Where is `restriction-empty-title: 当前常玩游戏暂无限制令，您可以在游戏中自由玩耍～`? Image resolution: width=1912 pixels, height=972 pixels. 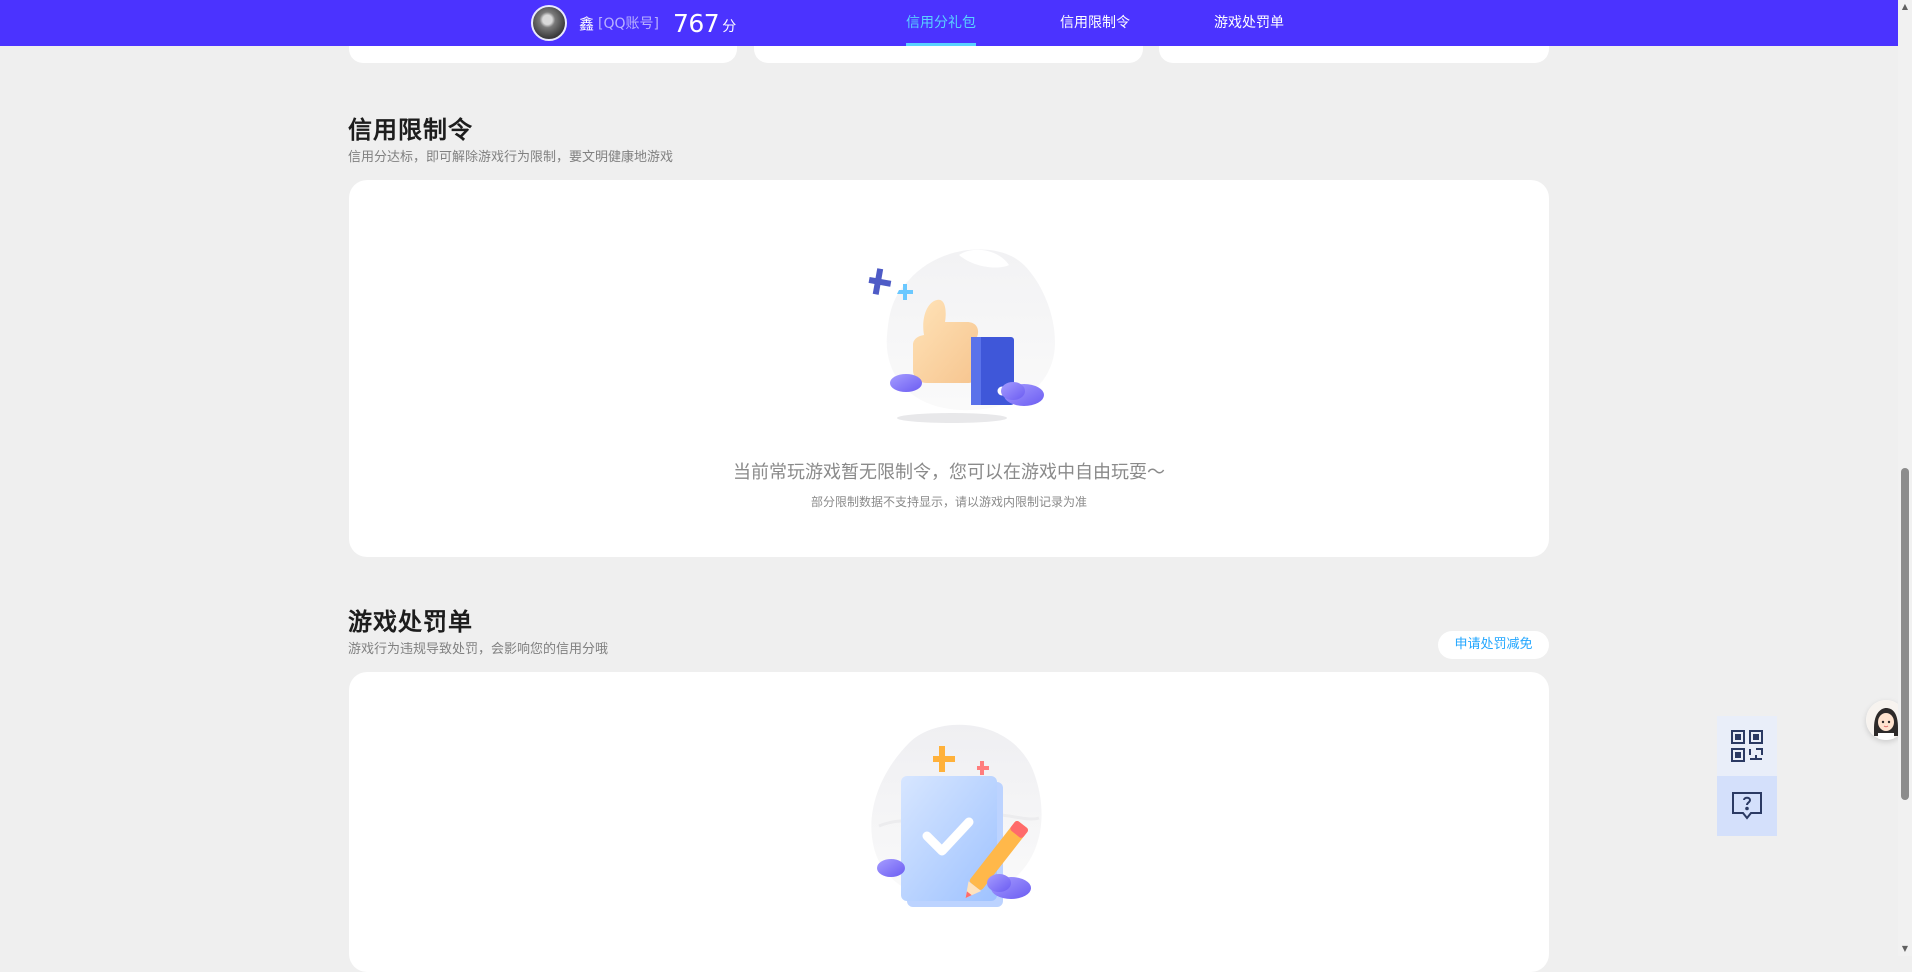
restriction-empty-title: 当前常玩游戏暂无限制令，您可以在游戏中自由玩耍～ is located at coordinates (949, 472).